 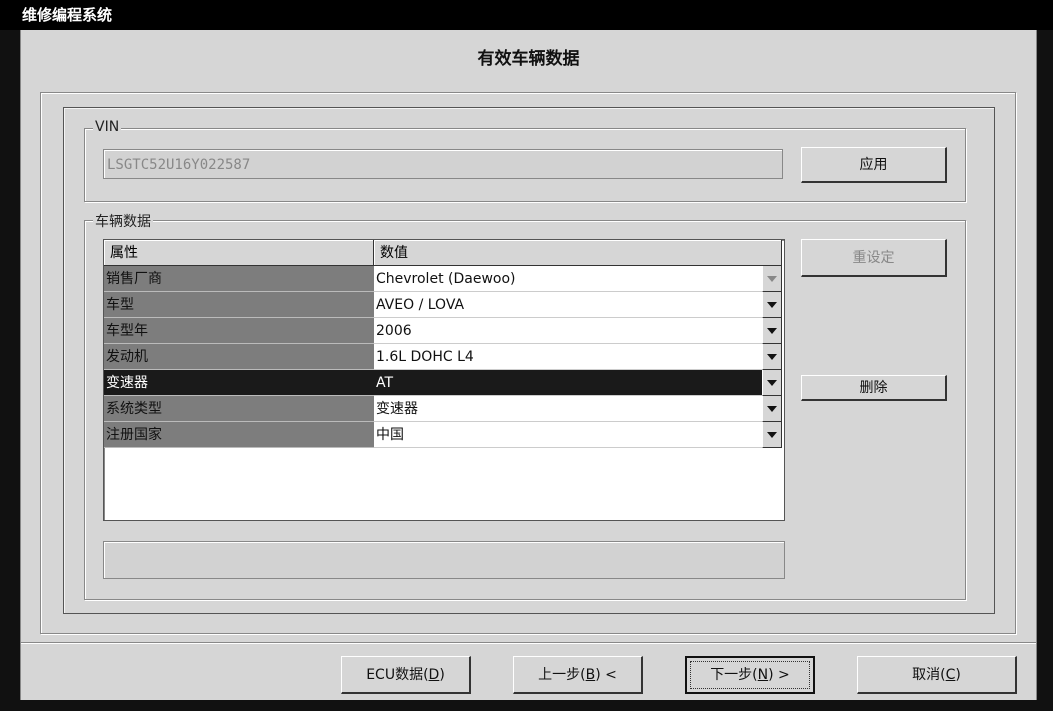 I want to click on ecu-data-button: ECU数据(D), so click(x=406, y=675).